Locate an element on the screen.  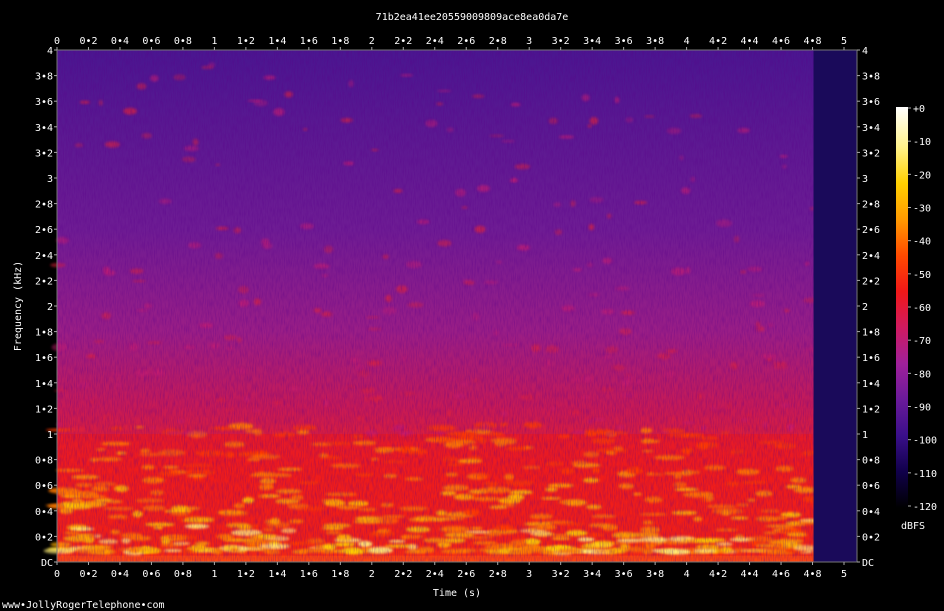
y-tick-label: 1 is located at coordinates (50, 435).